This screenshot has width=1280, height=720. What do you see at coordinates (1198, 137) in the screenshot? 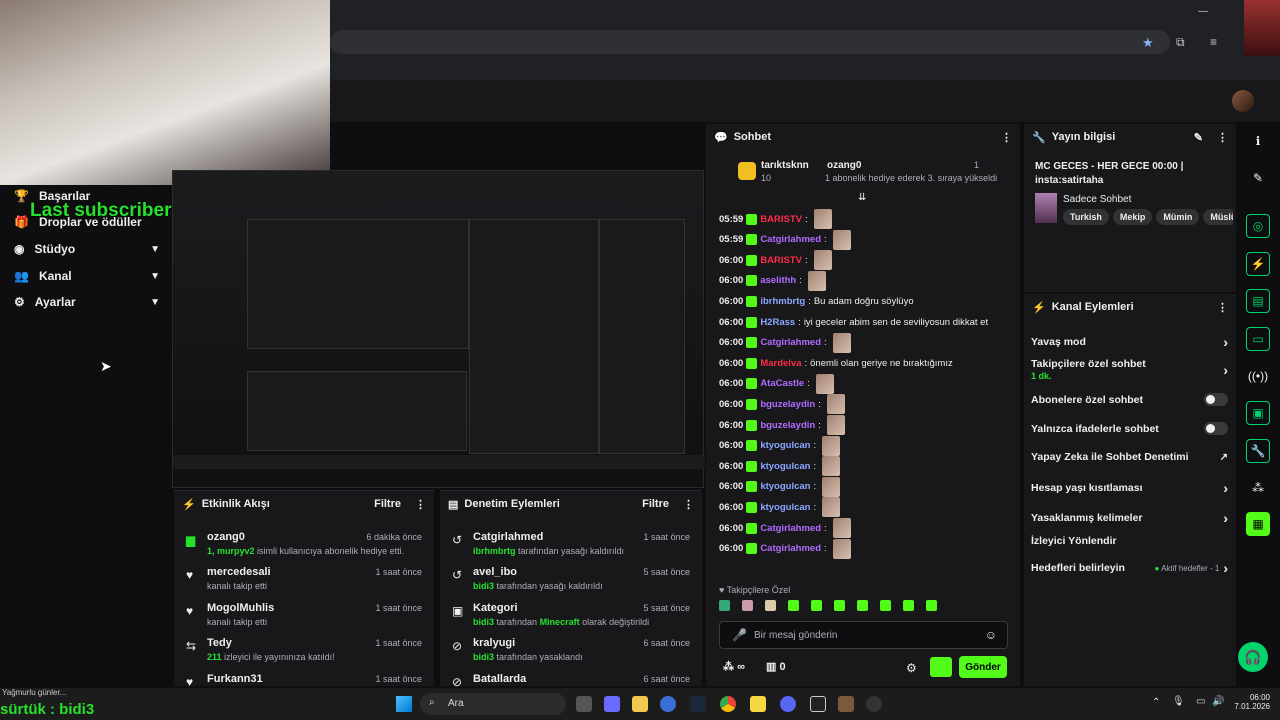
I see `edit-icon: ✎` at bounding box center [1198, 137].